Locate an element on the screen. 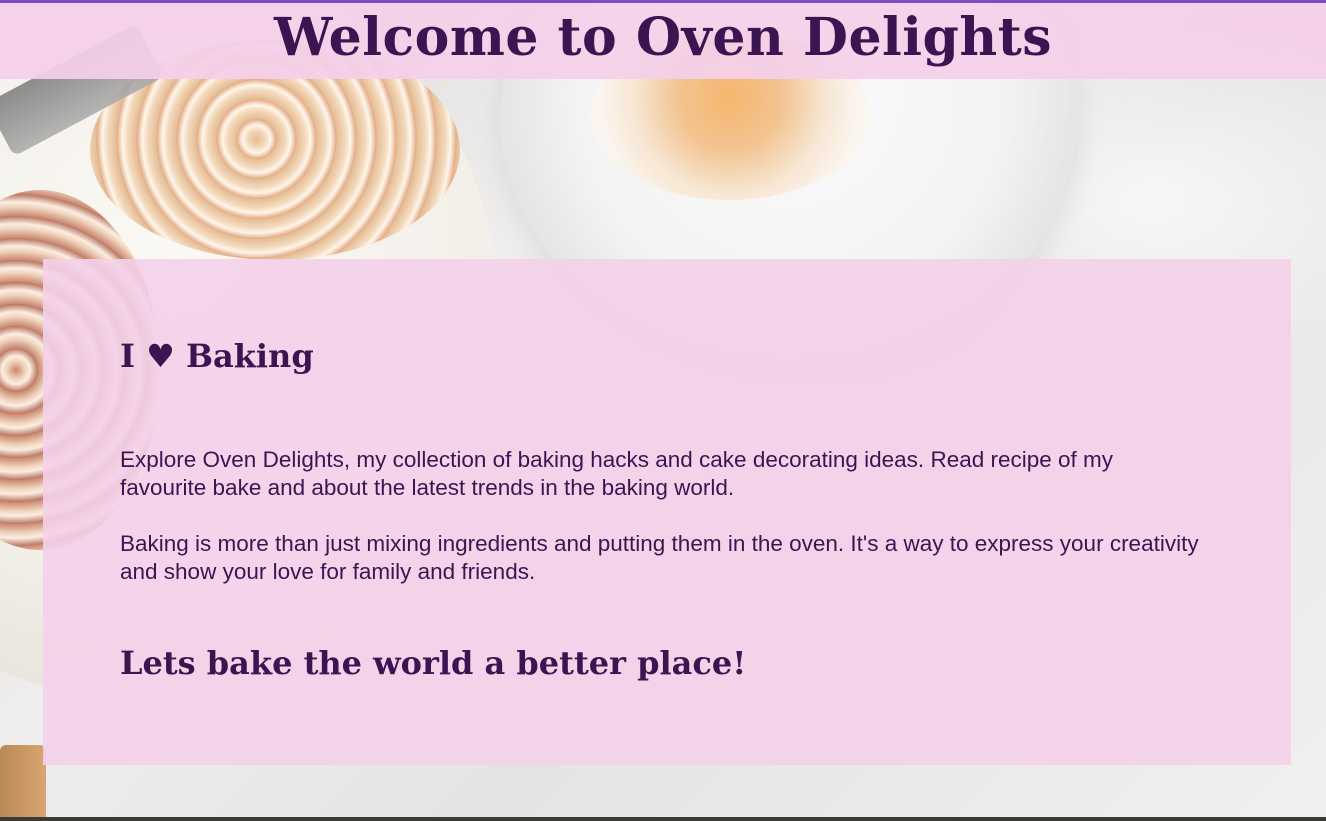  site-header: Welcome to Oven Delights is located at coordinates (663, 39).